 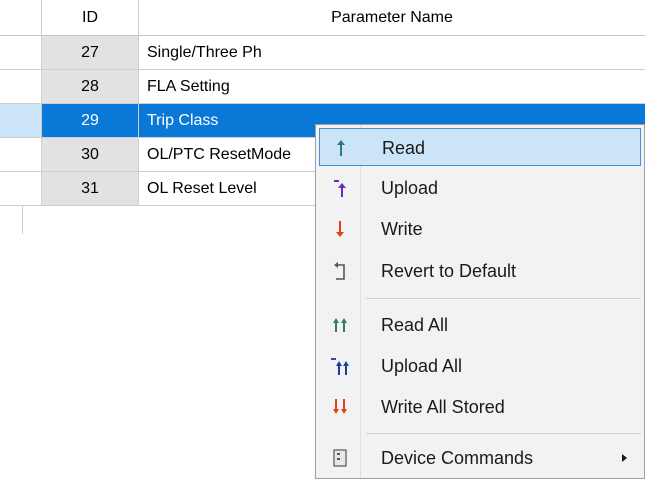 What do you see at coordinates (90, 52) in the screenshot?
I see `id-cell: 27` at bounding box center [90, 52].